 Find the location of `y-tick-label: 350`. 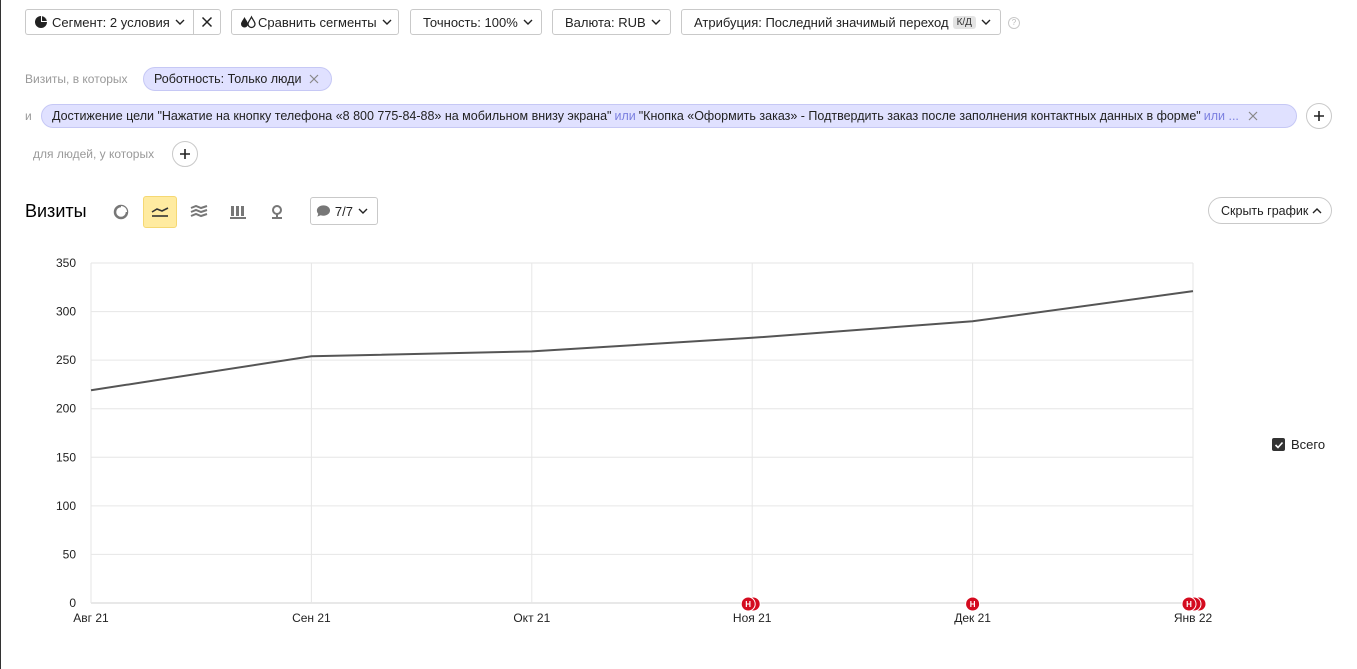

y-tick-label: 350 is located at coordinates (66, 263).